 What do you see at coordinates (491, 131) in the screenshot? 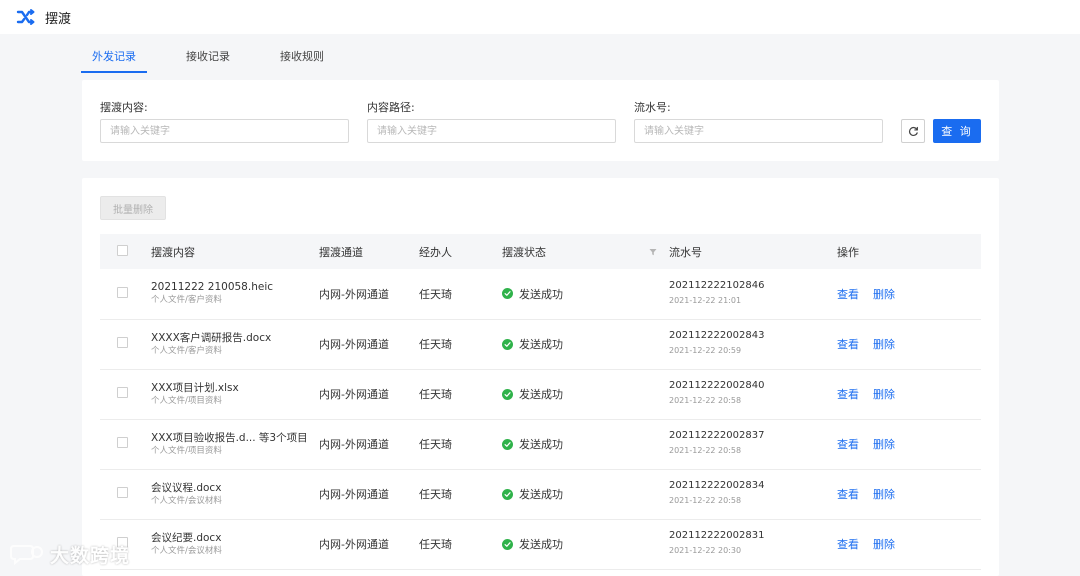
I see `path-search-input` at bounding box center [491, 131].